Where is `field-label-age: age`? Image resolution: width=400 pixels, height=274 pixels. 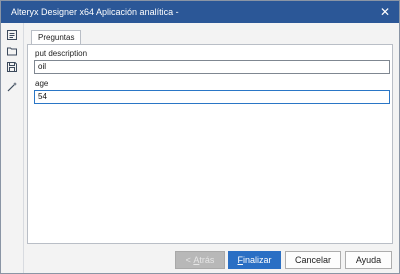 field-label-age: age is located at coordinates (42, 83).